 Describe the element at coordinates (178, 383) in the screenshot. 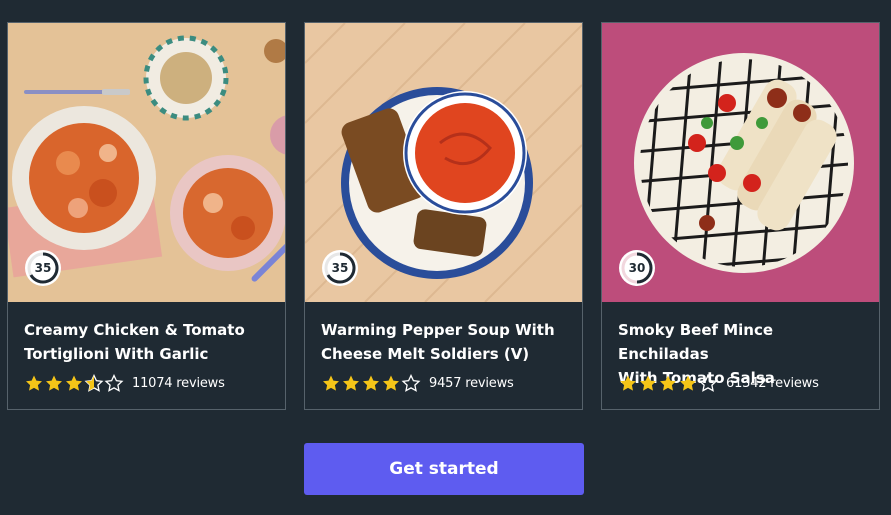

I see `review-count: 11074 reviews` at that location.